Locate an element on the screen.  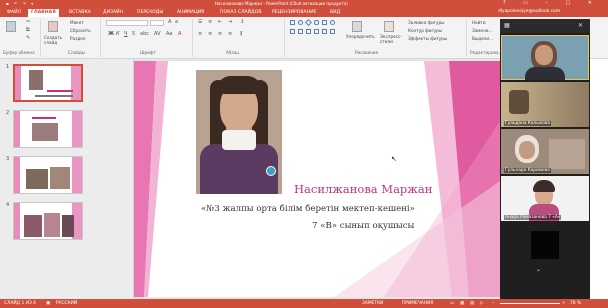
zoom-level: 78 % is located at coordinates (575, 303).